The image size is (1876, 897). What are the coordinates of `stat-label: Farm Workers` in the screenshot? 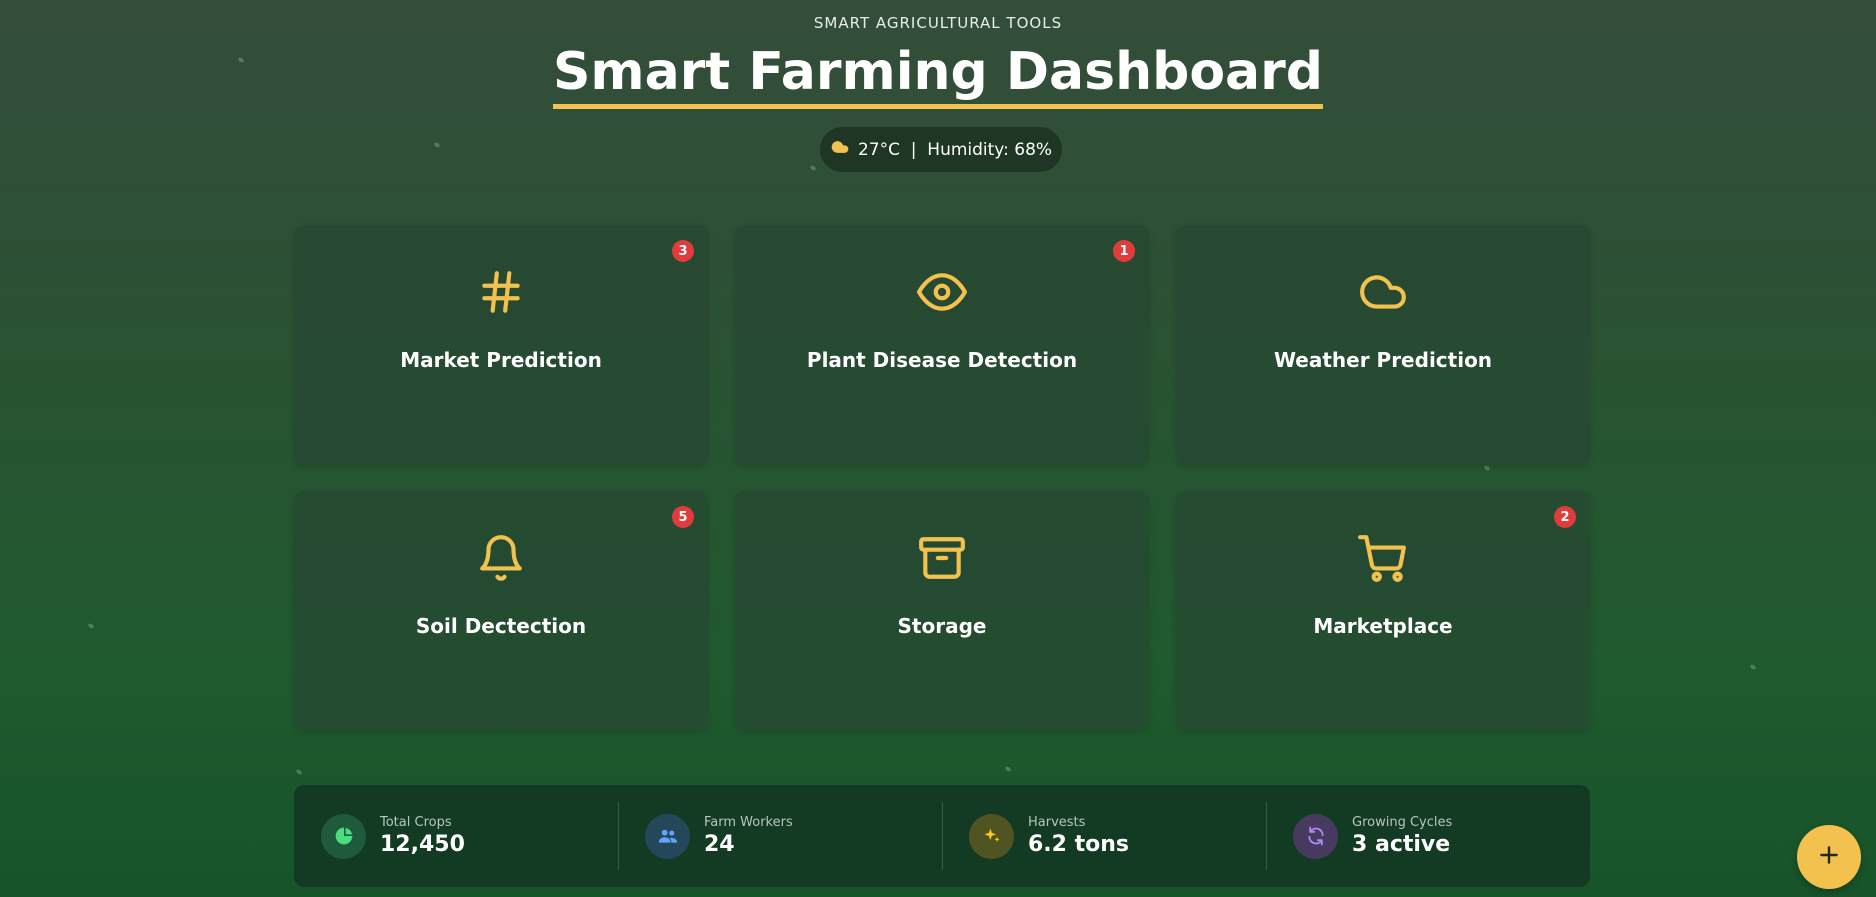 It's located at (748, 822).